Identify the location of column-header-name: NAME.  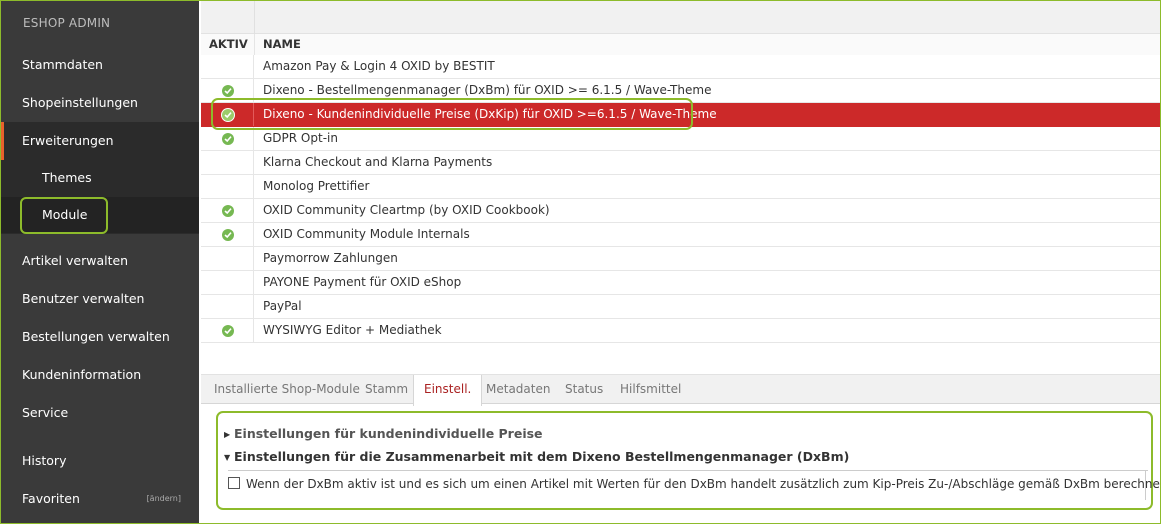
(282, 44).